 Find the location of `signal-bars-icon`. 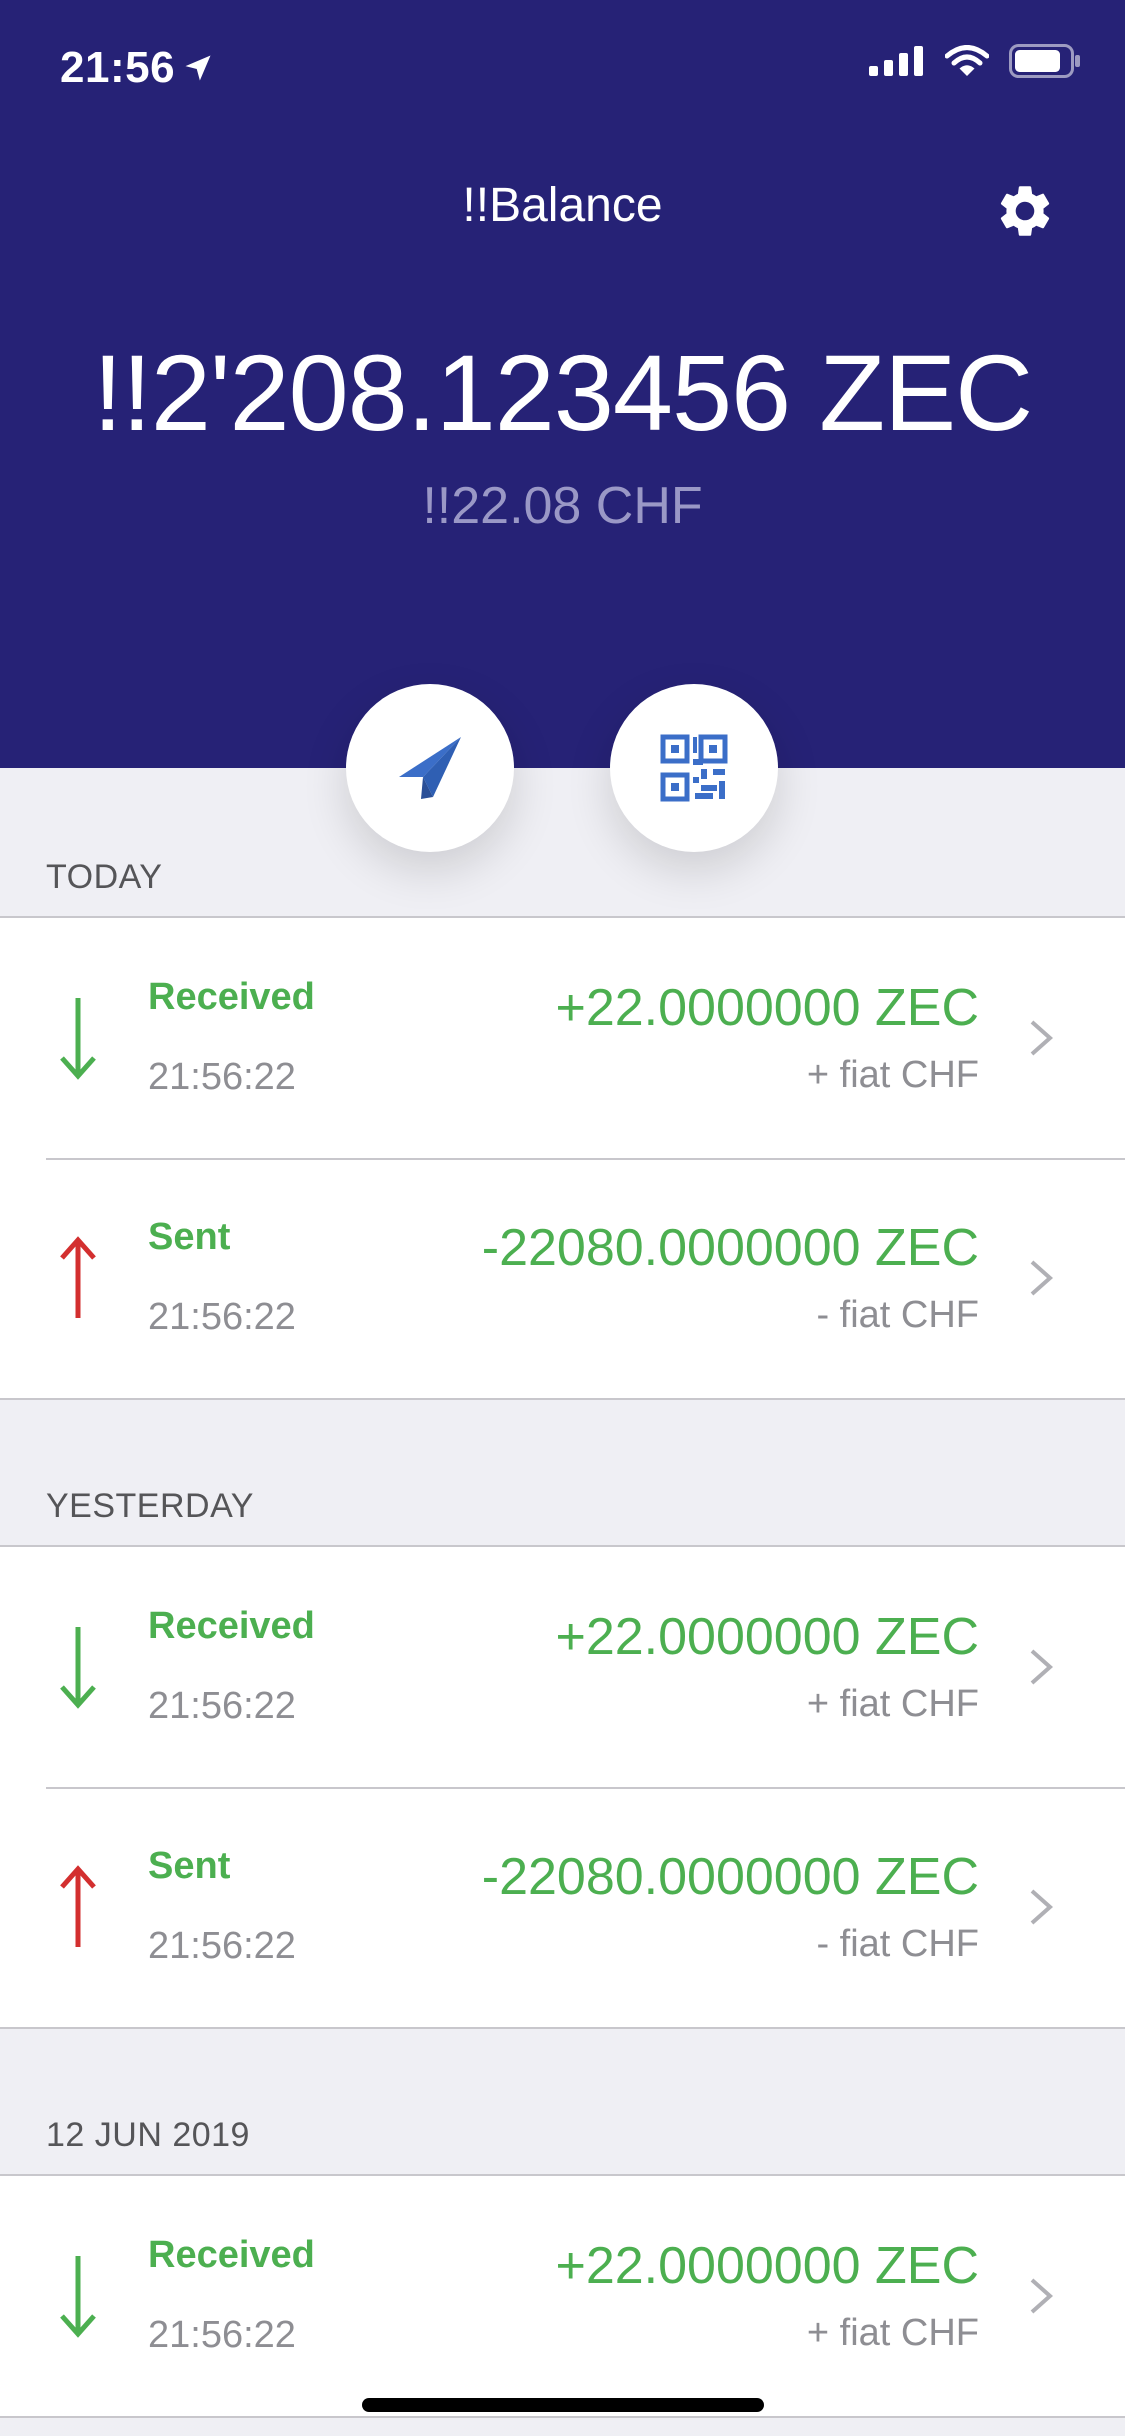

signal-bars-icon is located at coordinates (896, 61).